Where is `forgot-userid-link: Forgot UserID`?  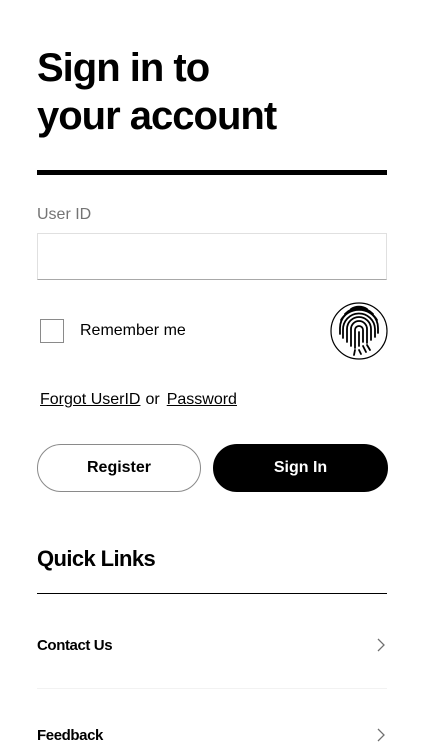
forgot-userid-link: Forgot UserID is located at coordinates (90, 400).